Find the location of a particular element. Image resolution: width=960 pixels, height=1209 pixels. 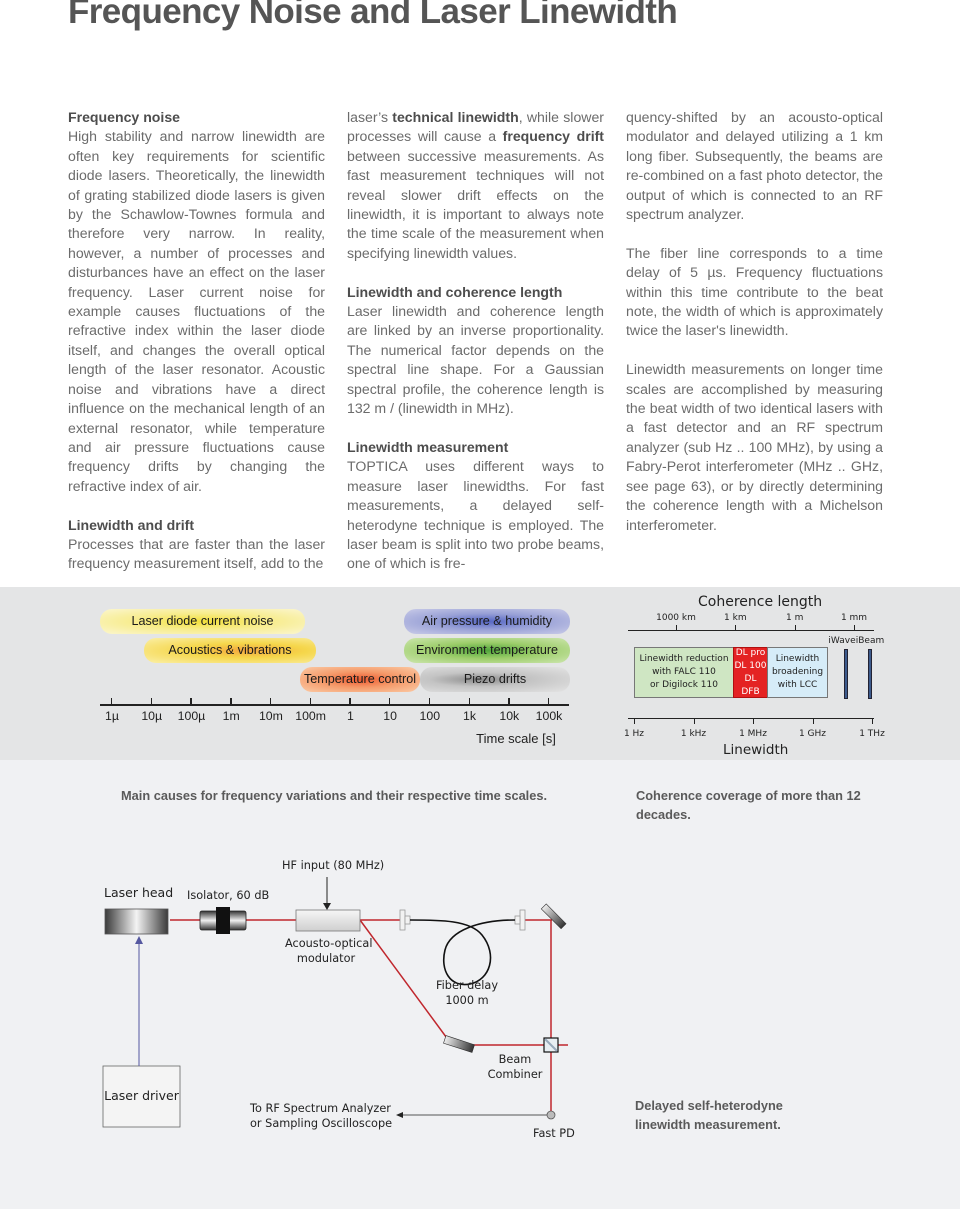

label-beam-combiner: Beam Combiner is located at coordinates (515, 1067).